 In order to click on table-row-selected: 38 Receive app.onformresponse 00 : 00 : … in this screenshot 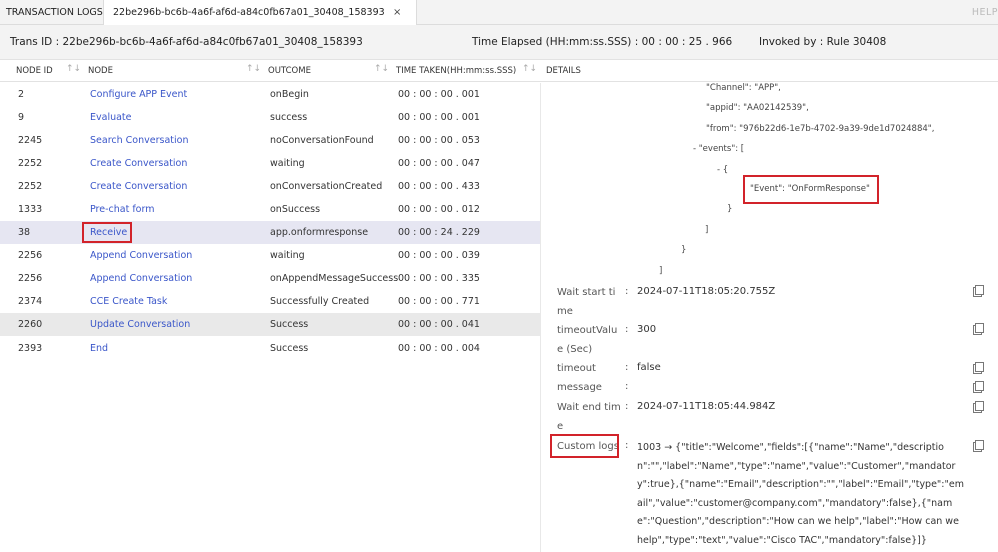, I will do `click(270, 232)`.